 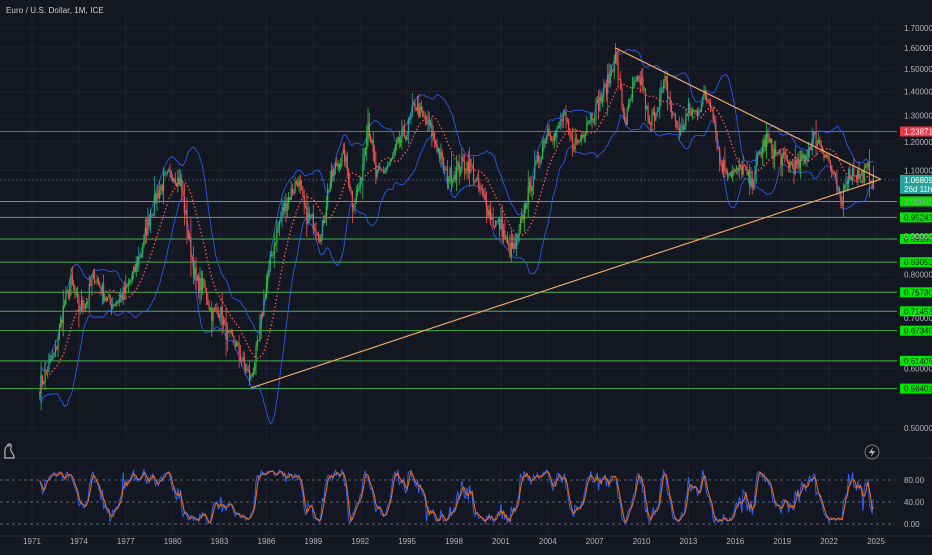 I want to click on price-tick-label: 1.50000, so click(x=918, y=69).